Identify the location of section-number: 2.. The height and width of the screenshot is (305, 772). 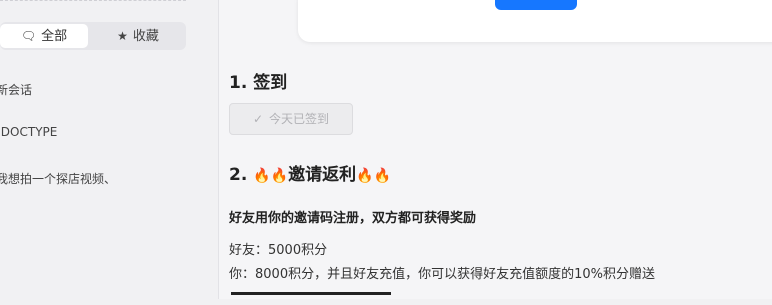
(241, 175).